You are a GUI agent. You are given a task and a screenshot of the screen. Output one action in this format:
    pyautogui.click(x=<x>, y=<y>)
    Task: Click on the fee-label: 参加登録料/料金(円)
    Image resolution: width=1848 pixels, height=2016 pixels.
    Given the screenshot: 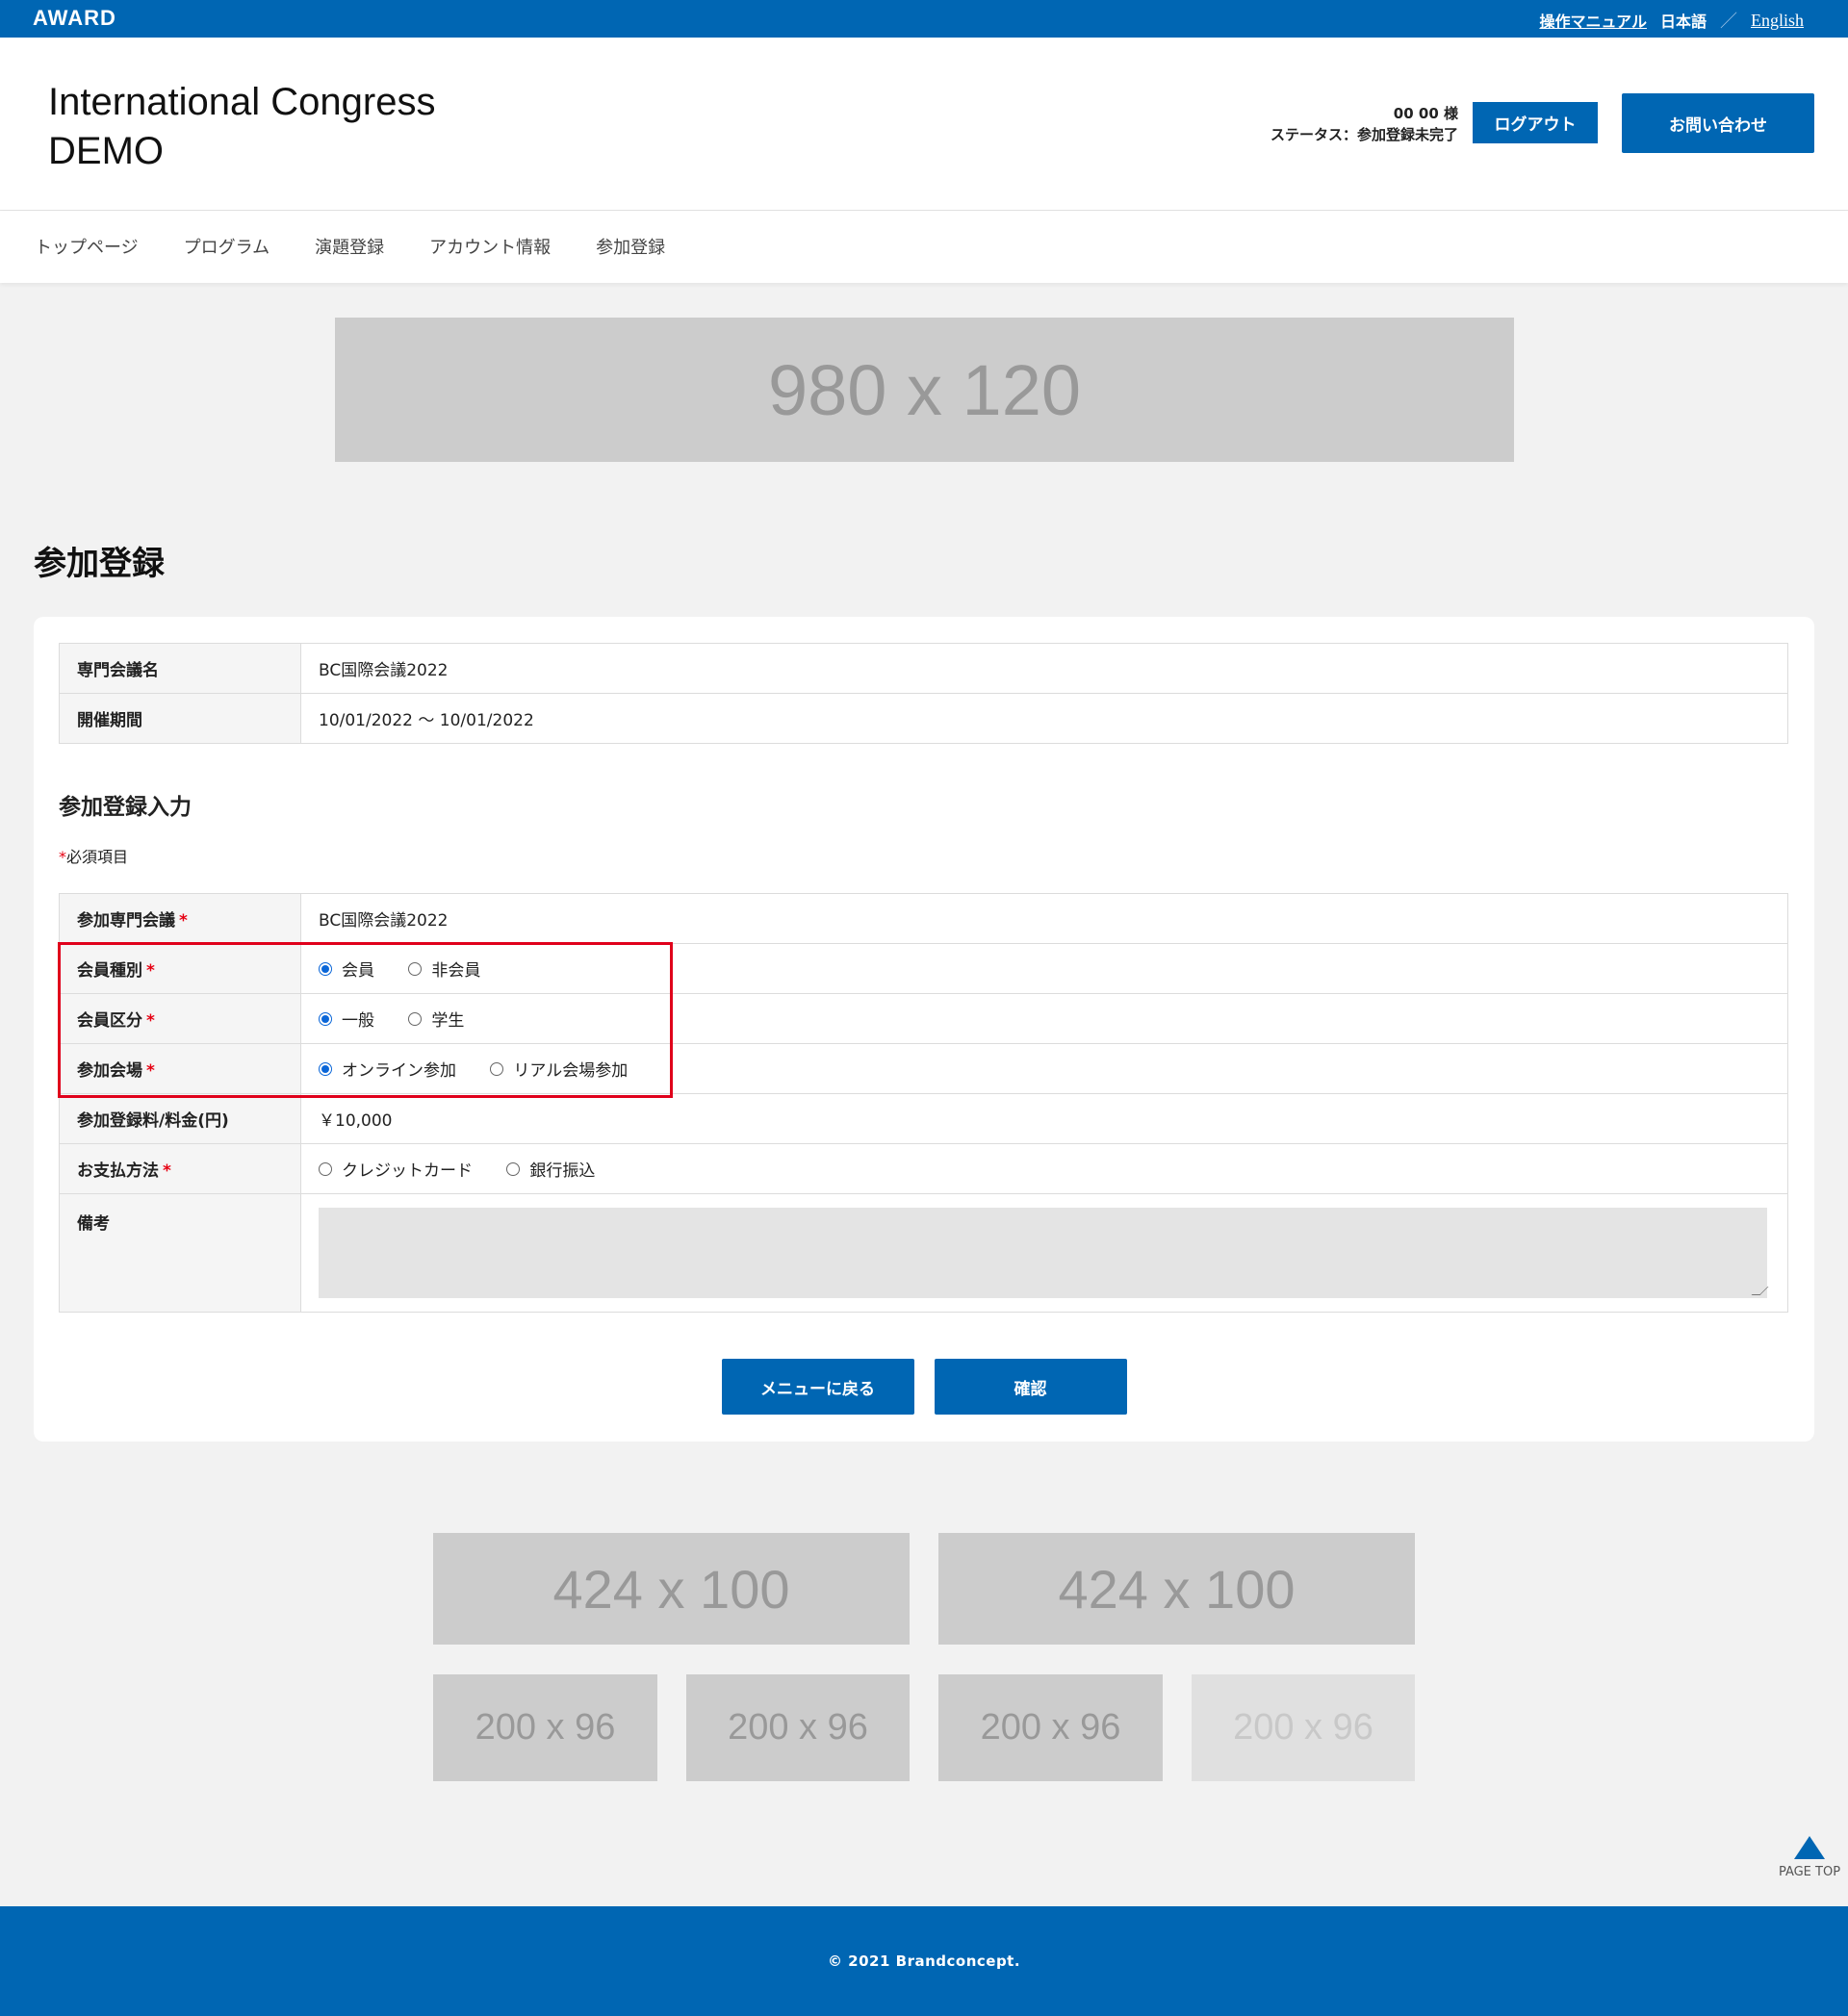 What is the action you would take?
    pyautogui.click(x=180, y=1118)
    